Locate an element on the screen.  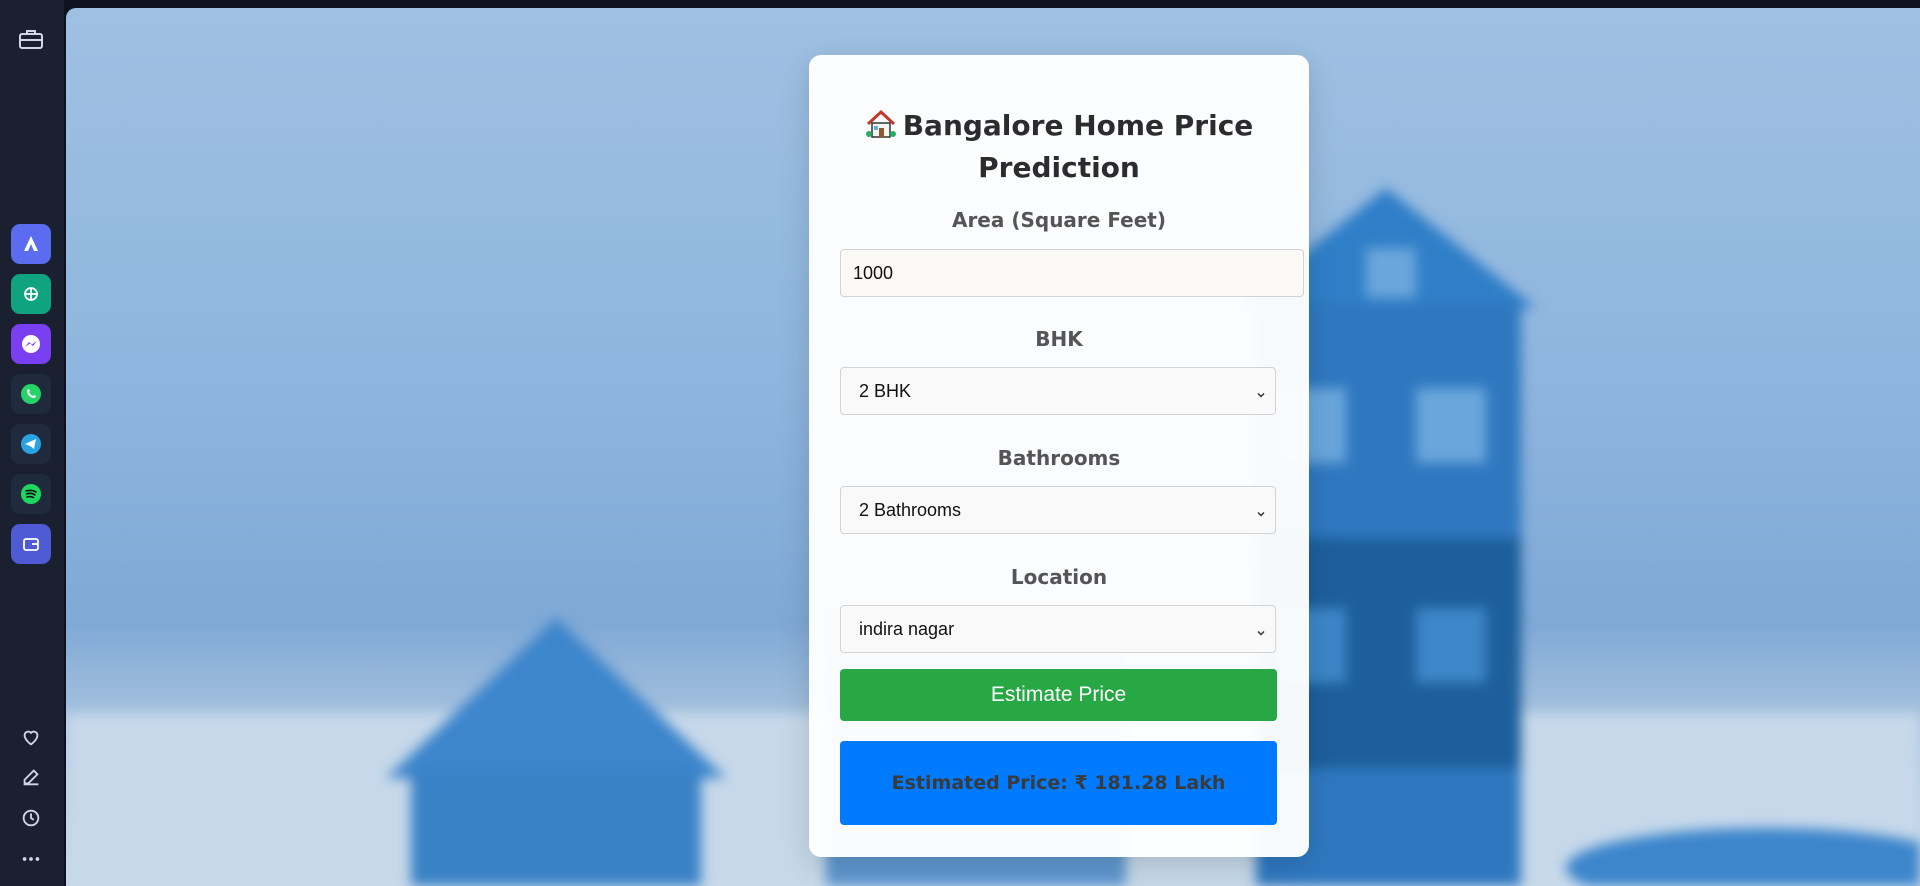
result-text: Estimated Price: ₹ 181.28 Lakh is located at coordinates (1058, 783).